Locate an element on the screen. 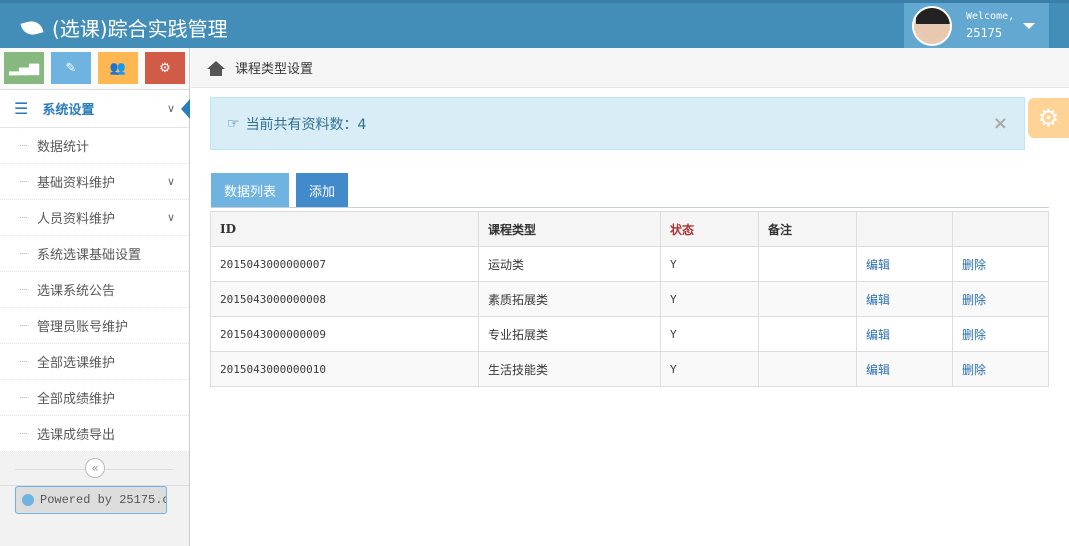  cogs-icon: ⚙ is located at coordinates (165, 68).